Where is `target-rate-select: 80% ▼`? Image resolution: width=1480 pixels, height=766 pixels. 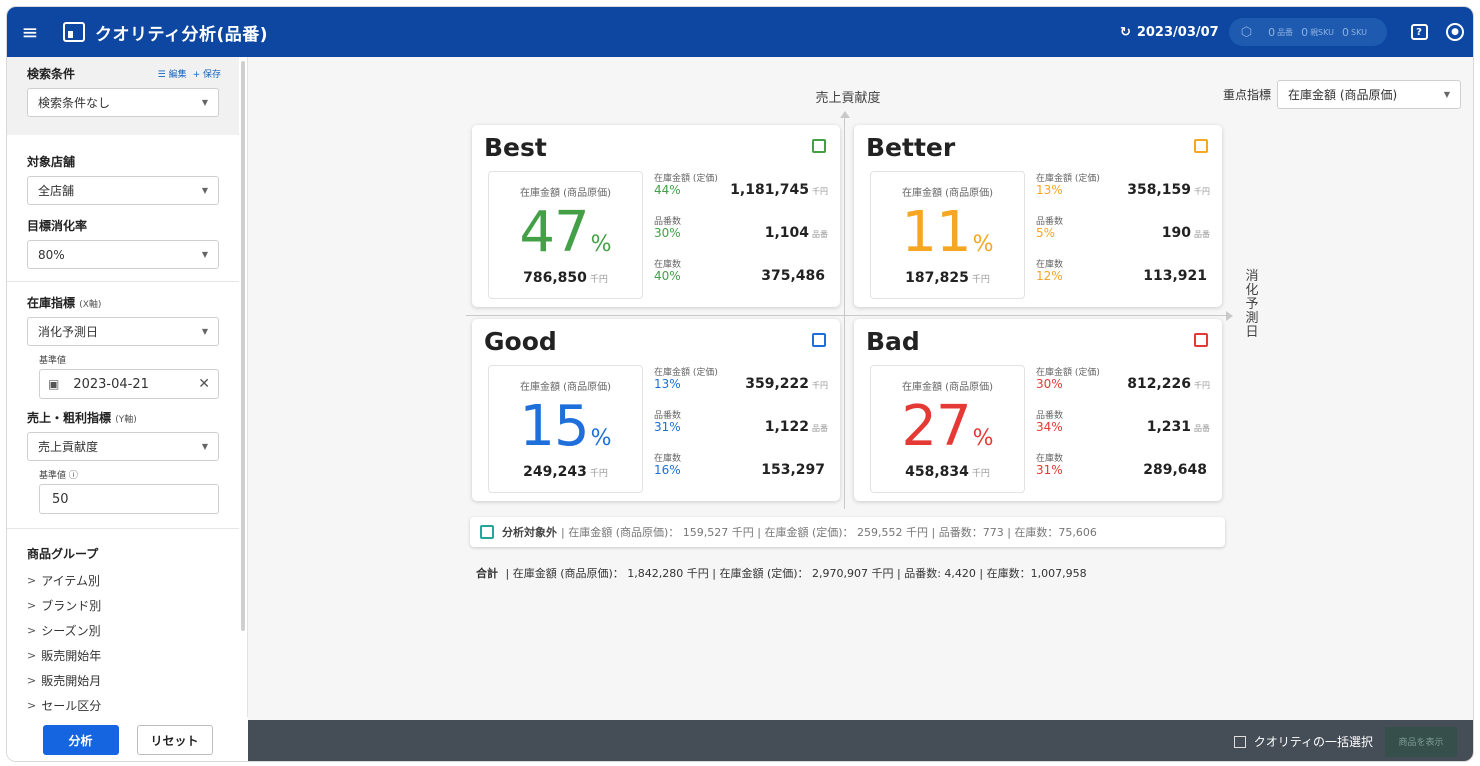
target-rate-select: 80% ▼ is located at coordinates (123, 254).